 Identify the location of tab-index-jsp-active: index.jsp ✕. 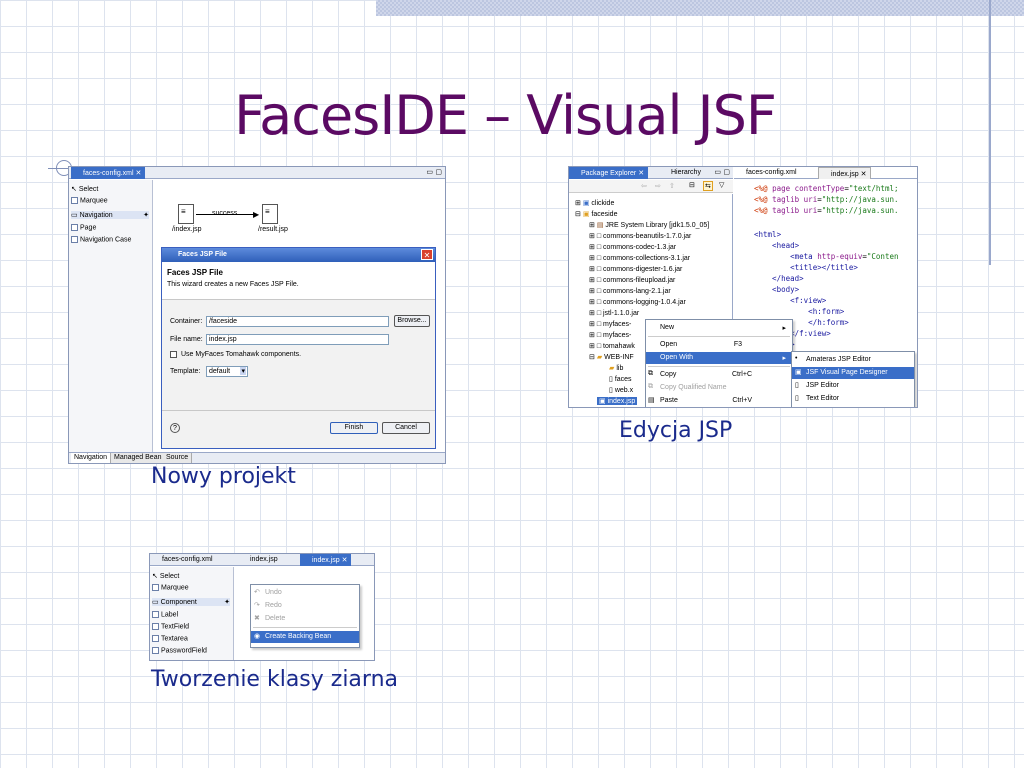
(326, 560).